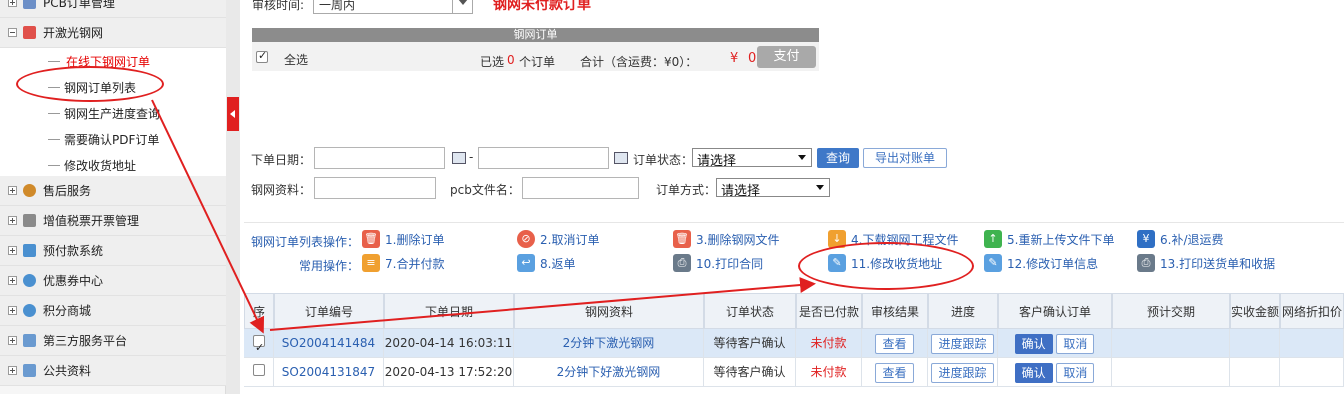  Describe the element at coordinates (663, 160) in the screenshot. I see `order-status-label: 订单状态：` at that location.